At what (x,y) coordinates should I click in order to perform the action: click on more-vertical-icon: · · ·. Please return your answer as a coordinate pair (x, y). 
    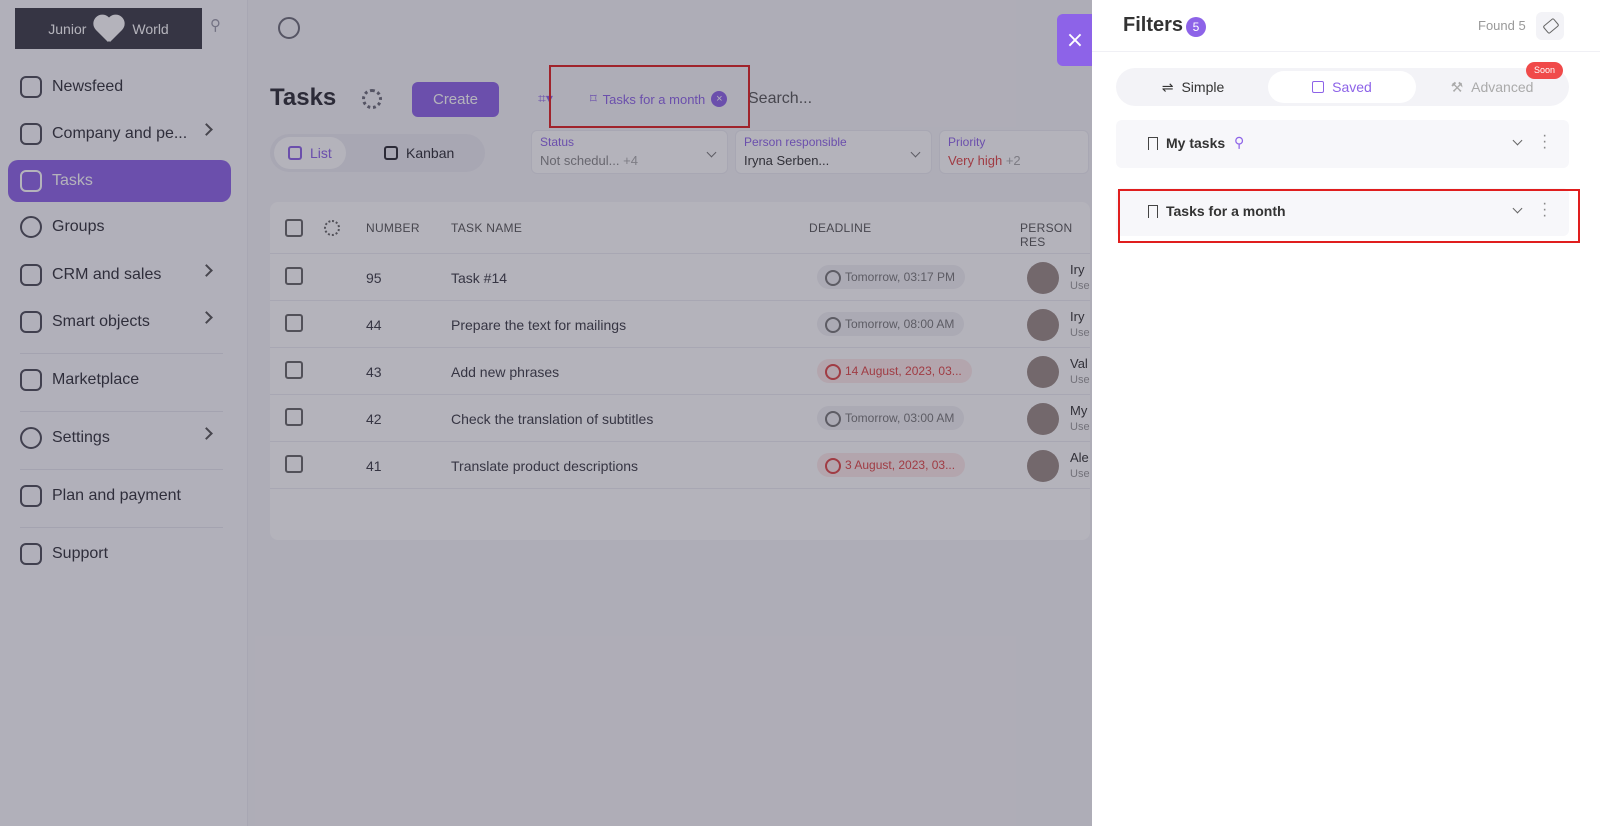
    Looking at the image, I should click on (1544, 142).